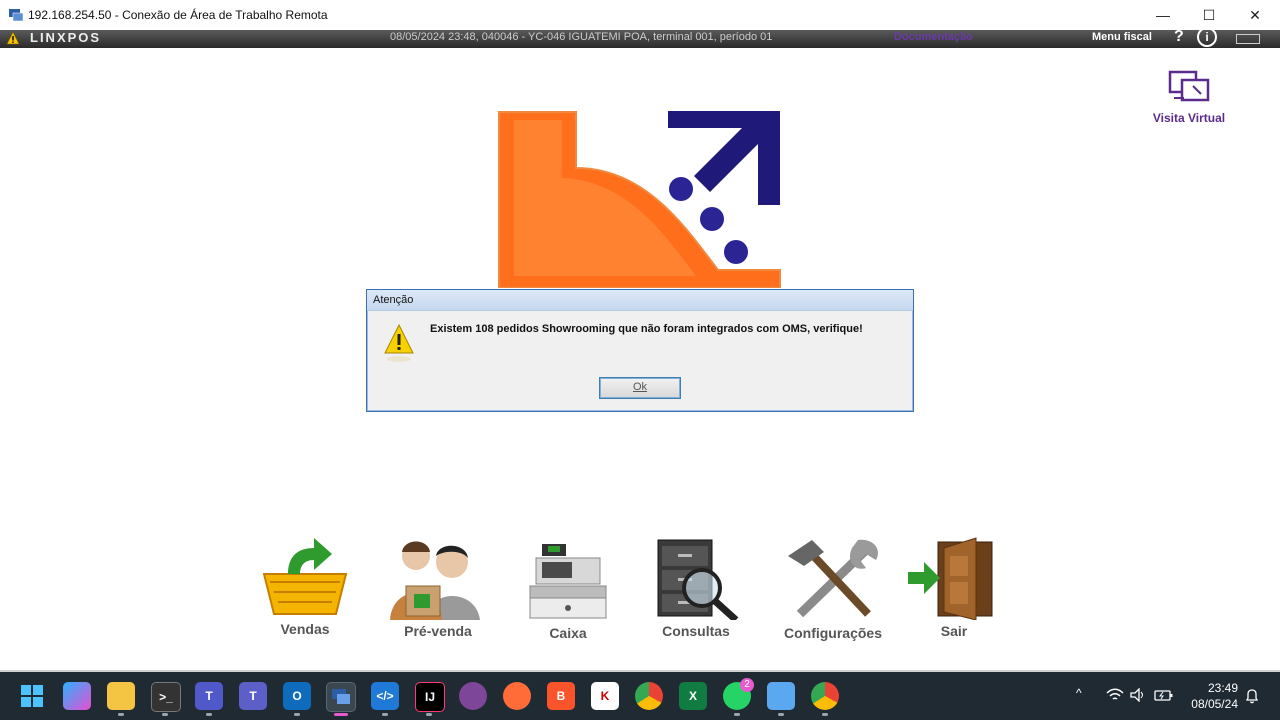  I want to click on postman-icon, so click(517, 696).